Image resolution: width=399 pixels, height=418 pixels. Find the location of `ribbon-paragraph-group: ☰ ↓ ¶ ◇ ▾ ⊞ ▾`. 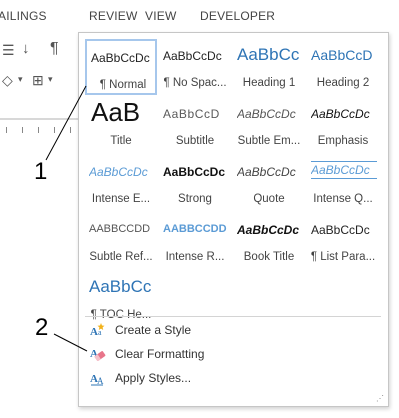

ribbon-paragraph-group: ☰ ↓ ¶ ◇ ▾ ⊞ ▾ is located at coordinates (41, 75).